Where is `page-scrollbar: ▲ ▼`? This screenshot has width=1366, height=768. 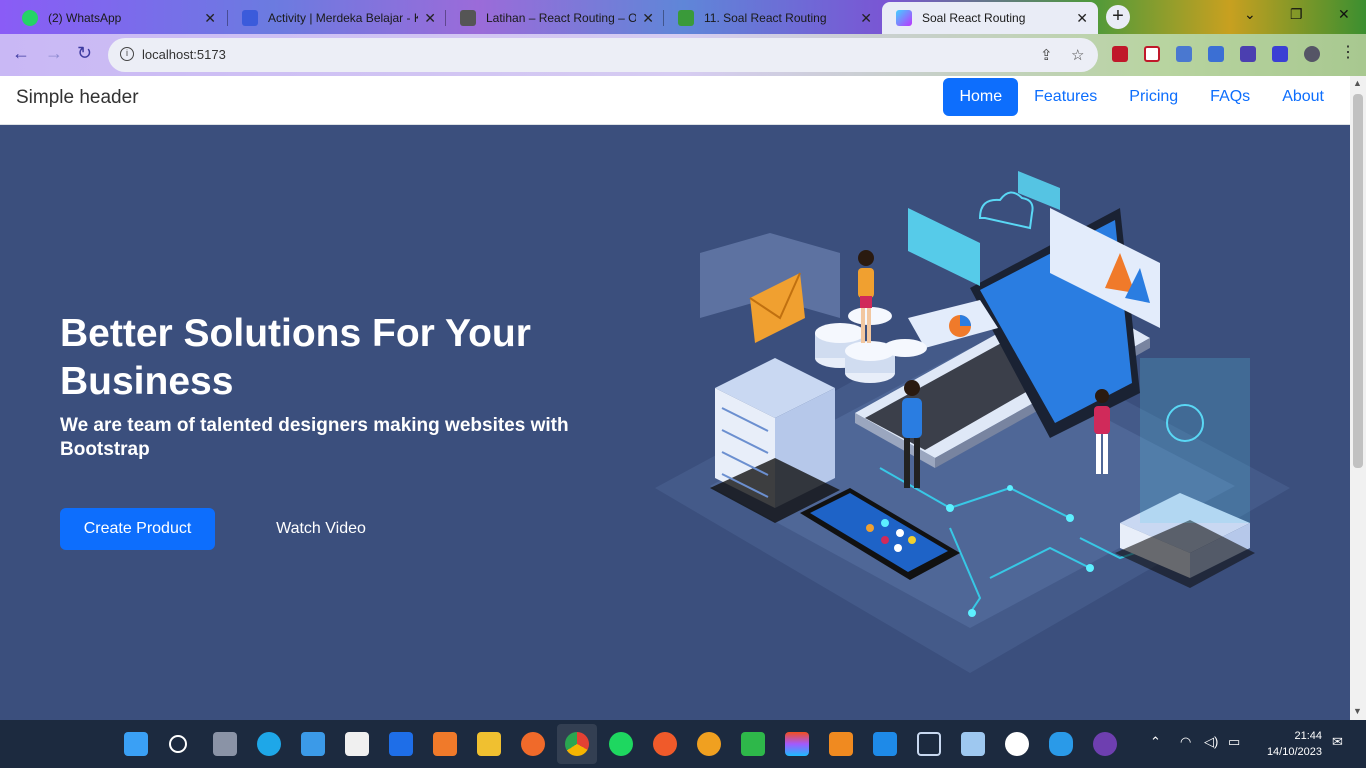 page-scrollbar: ▲ ▼ is located at coordinates (1358, 398).